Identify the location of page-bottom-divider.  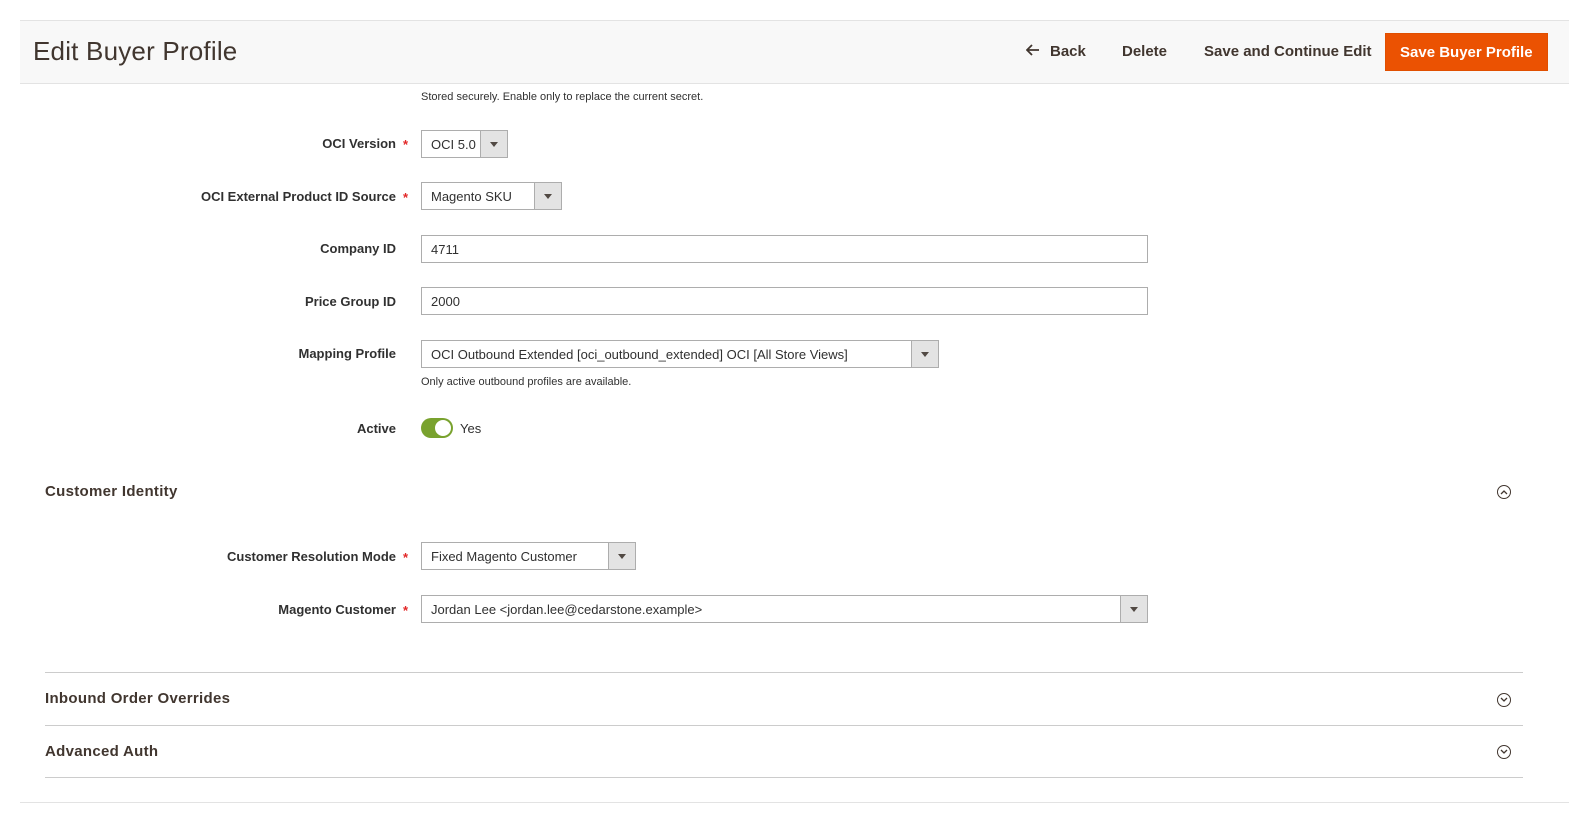
(794, 802).